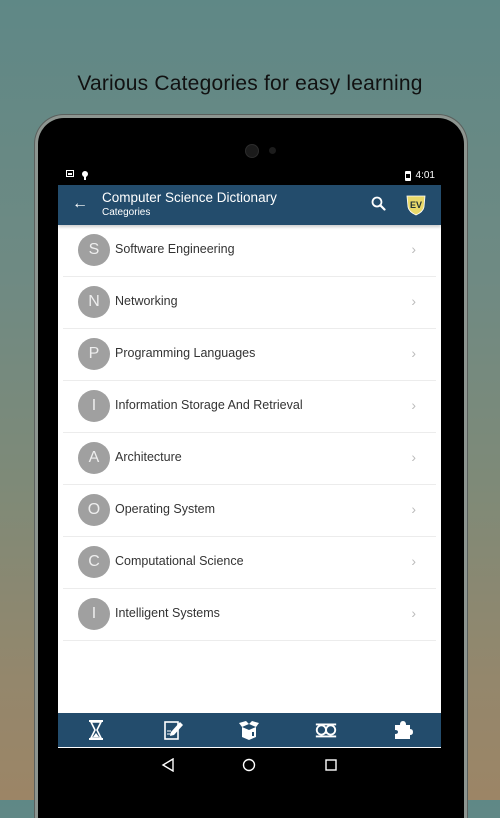  I want to click on category-avatar: O, so click(94, 510).